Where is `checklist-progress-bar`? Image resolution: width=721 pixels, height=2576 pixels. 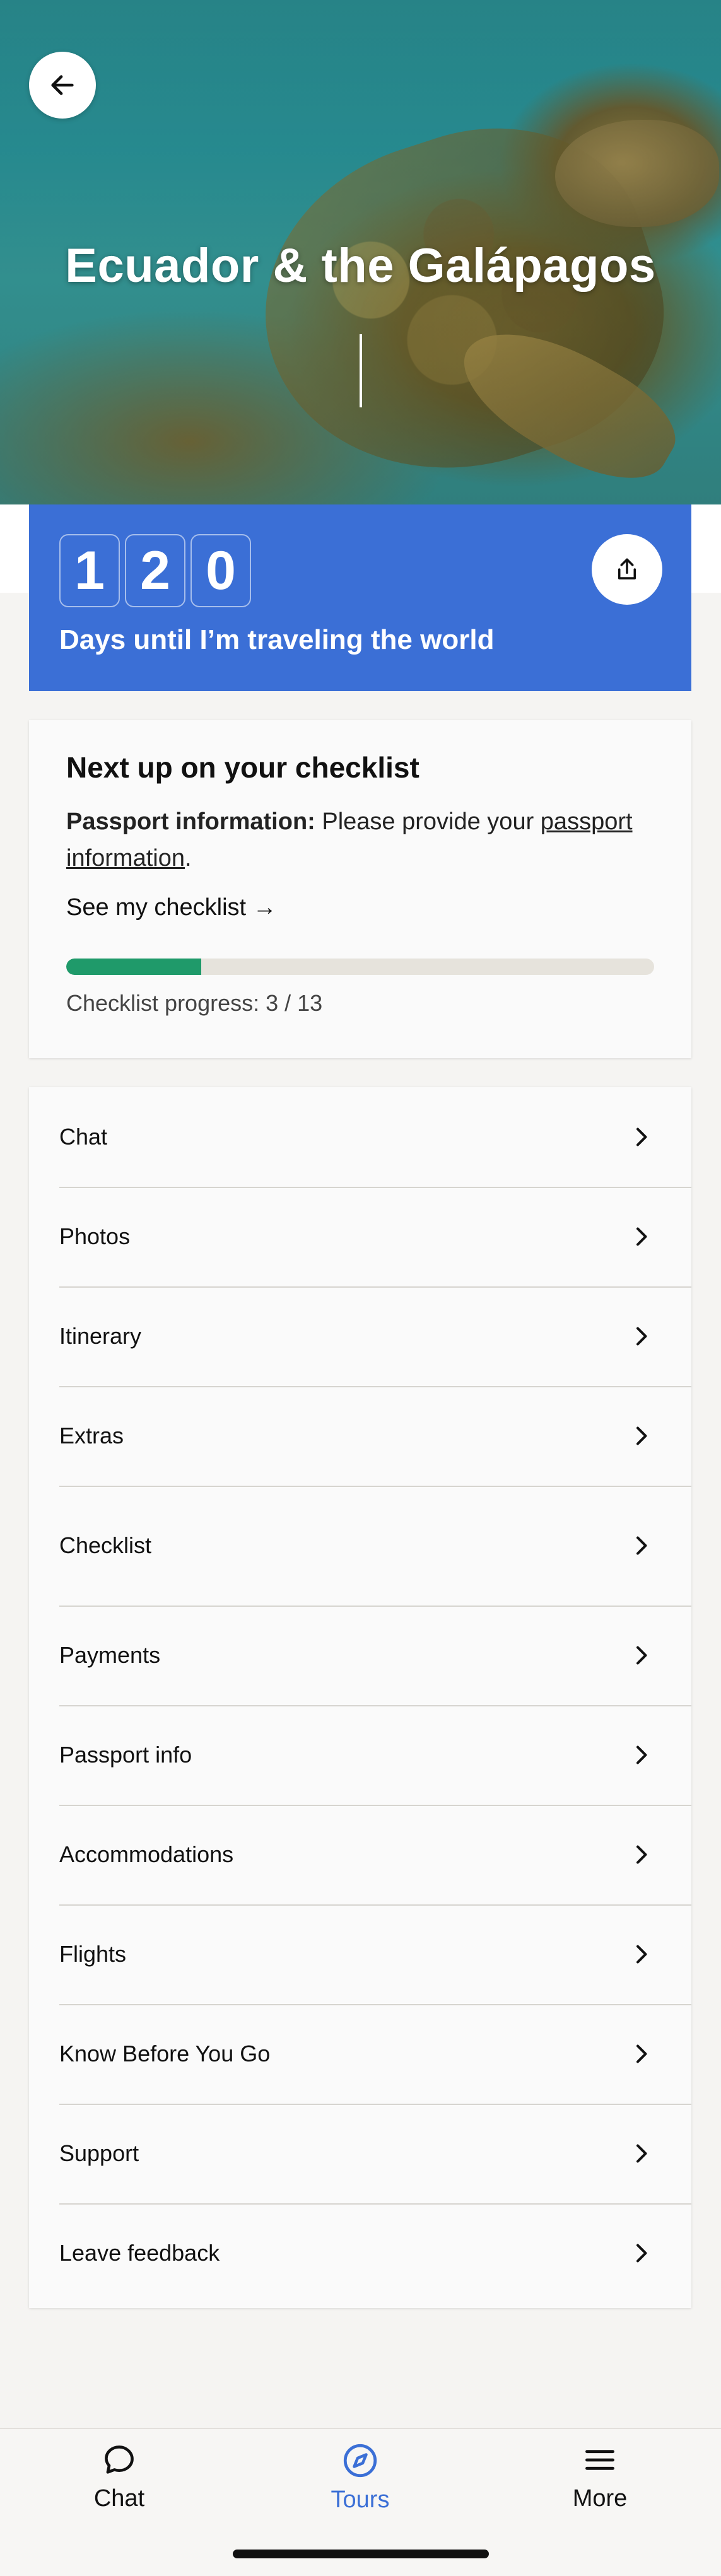
checklist-progress-bar is located at coordinates (360, 967).